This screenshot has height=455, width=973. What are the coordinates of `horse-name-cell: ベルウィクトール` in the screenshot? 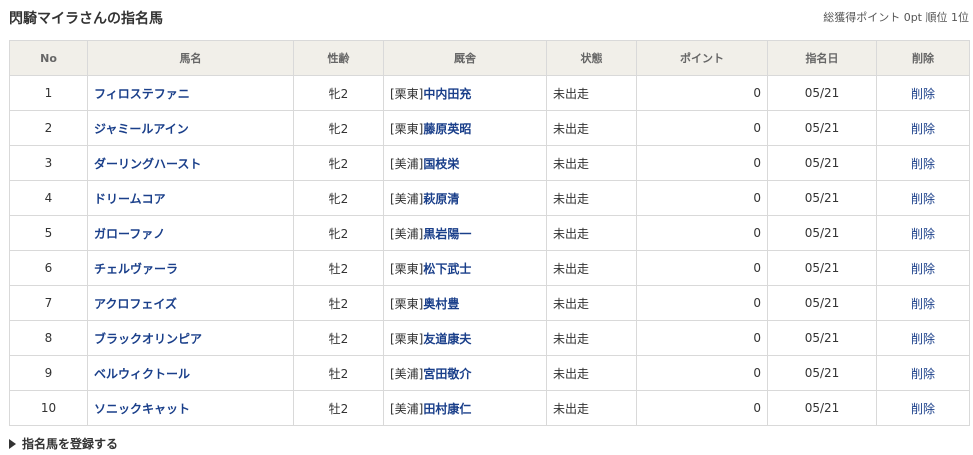 It's located at (190, 373).